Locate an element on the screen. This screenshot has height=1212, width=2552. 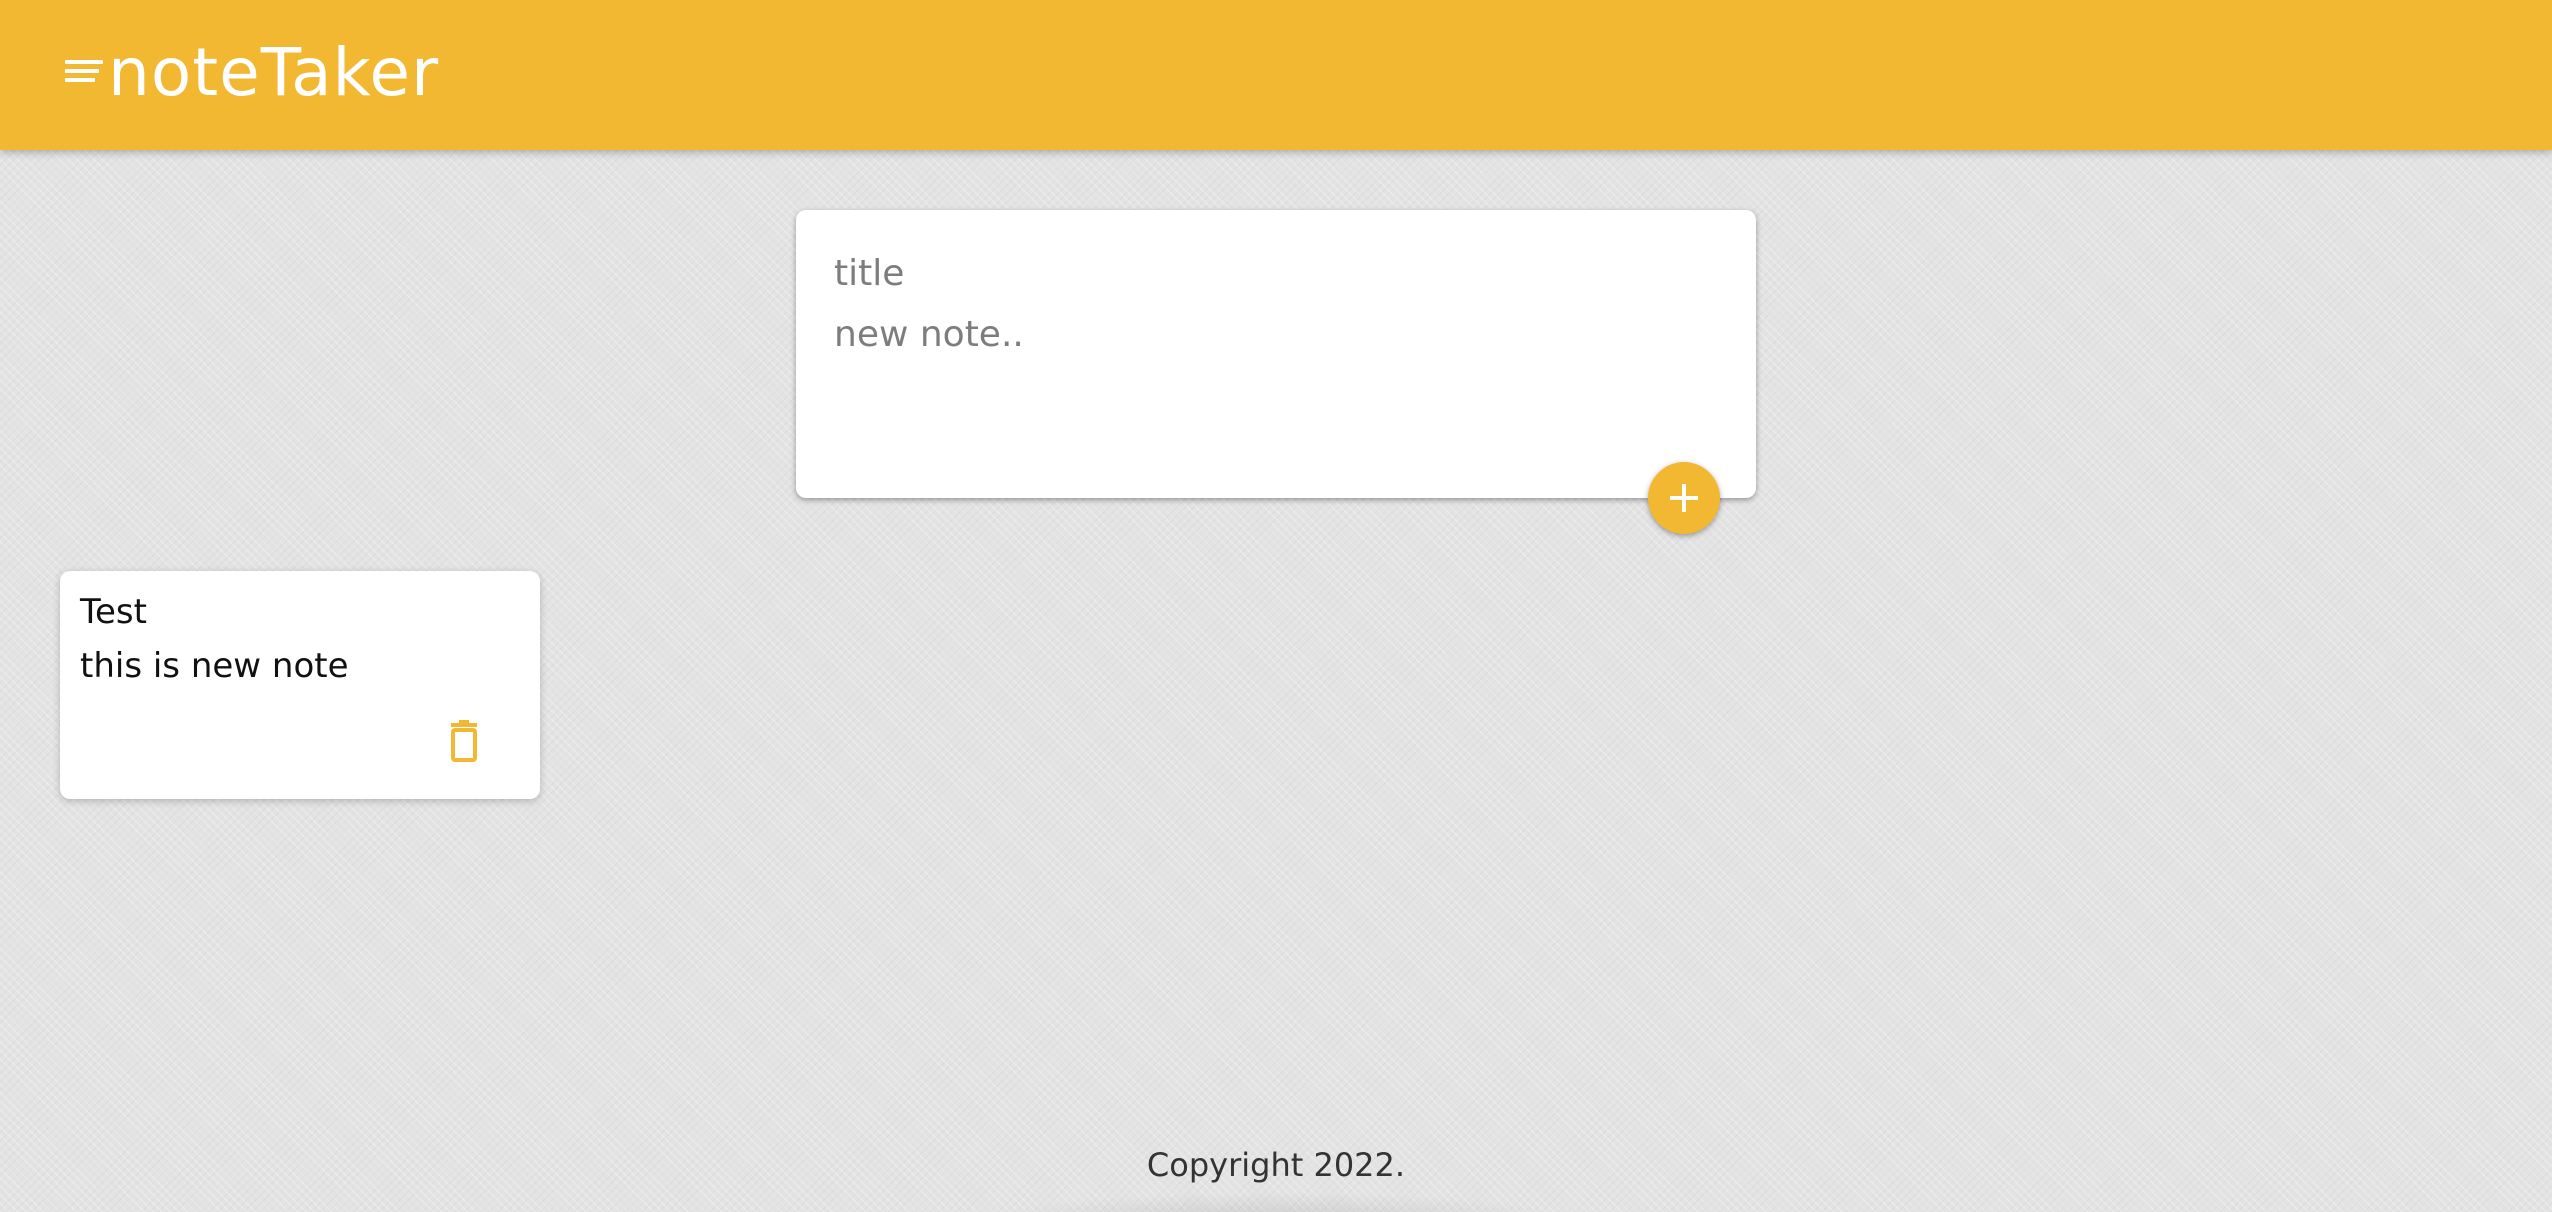
note-card: Test this is new note is located at coordinates (300, 685).